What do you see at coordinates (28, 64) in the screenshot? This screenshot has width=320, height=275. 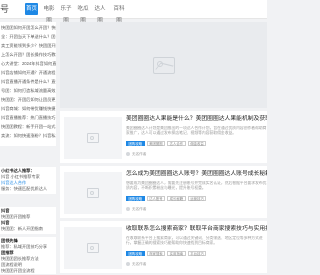 I see `sidebar-link: 心大讲堂：2024年抖音如何直播带` at bounding box center [28, 64].